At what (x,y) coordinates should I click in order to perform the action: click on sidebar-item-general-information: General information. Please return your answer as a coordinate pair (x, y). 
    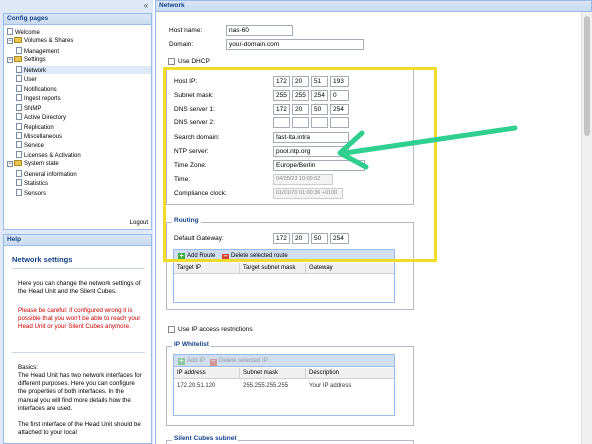
    Looking at the image, I should click on (83, 173).